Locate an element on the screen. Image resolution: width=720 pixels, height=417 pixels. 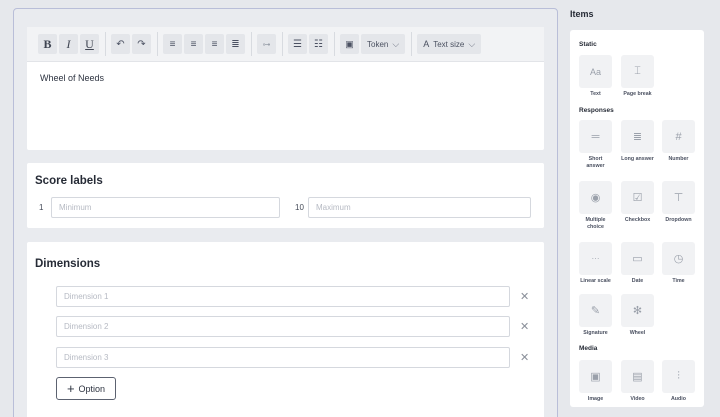
dimension-row: Dimension 3 is located at coordinates (283, 357).